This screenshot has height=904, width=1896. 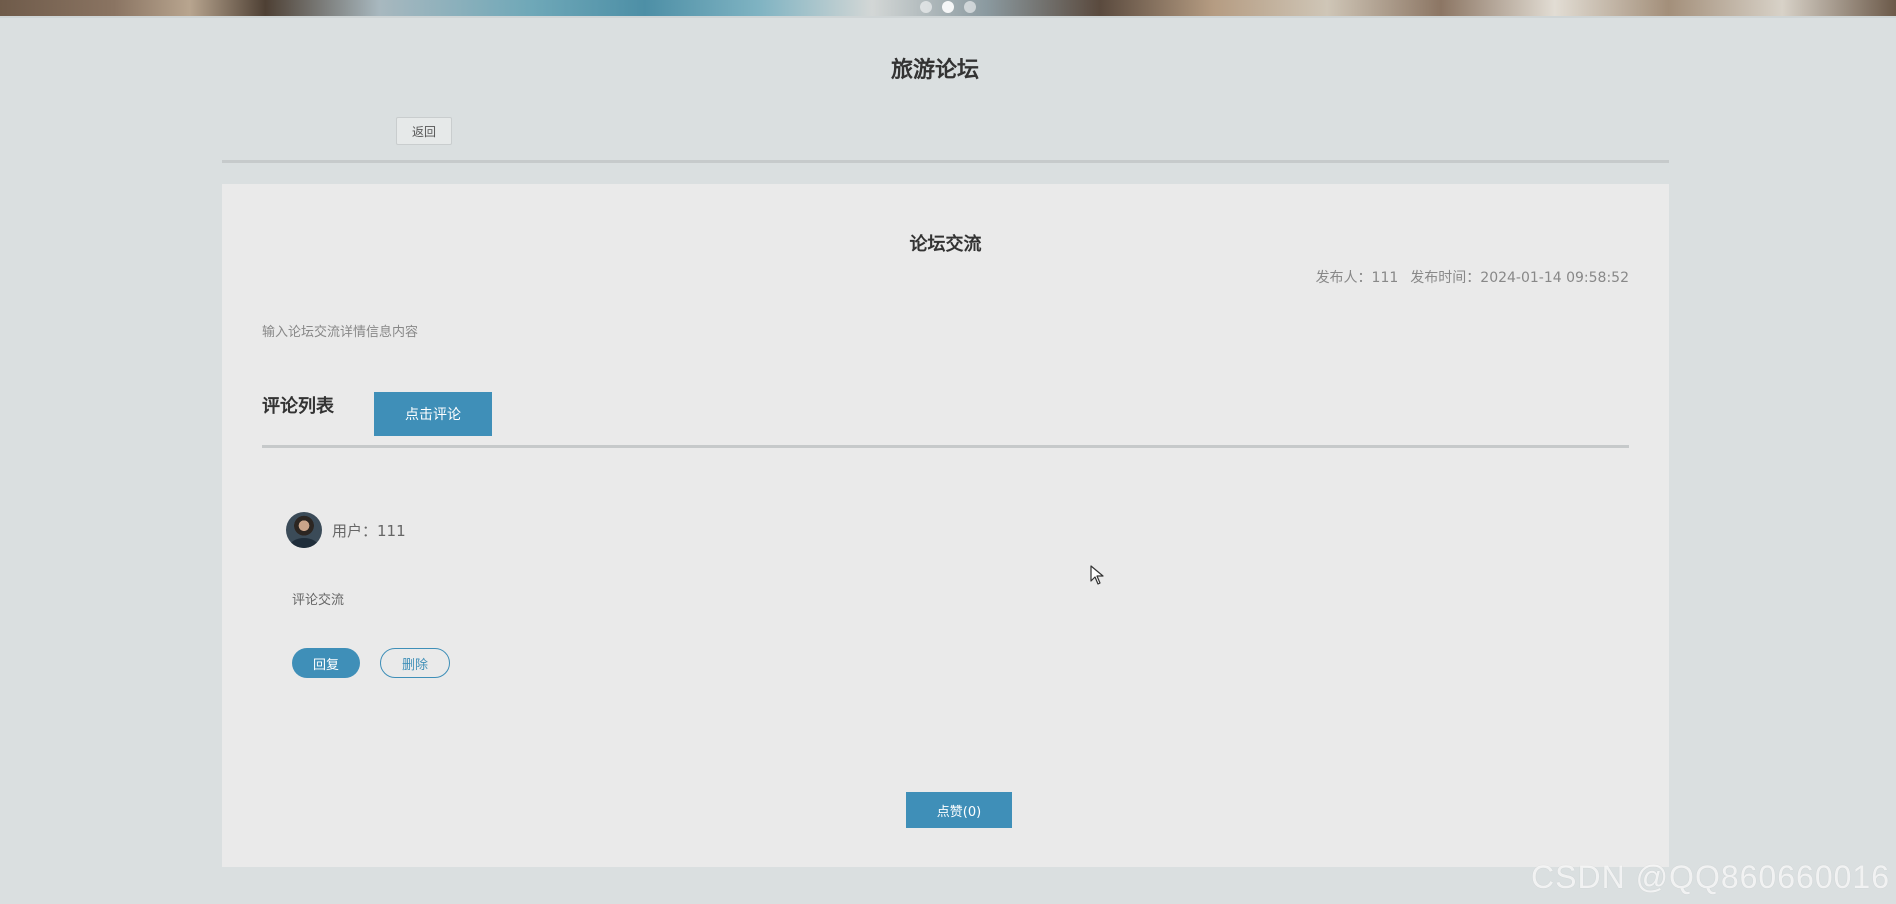 What do you see at coordinates (1519, 278) in the screenshot?
I see `post-time: 发布时间：2024-01-14 09:58:52` at bounding box center [1519, 278].